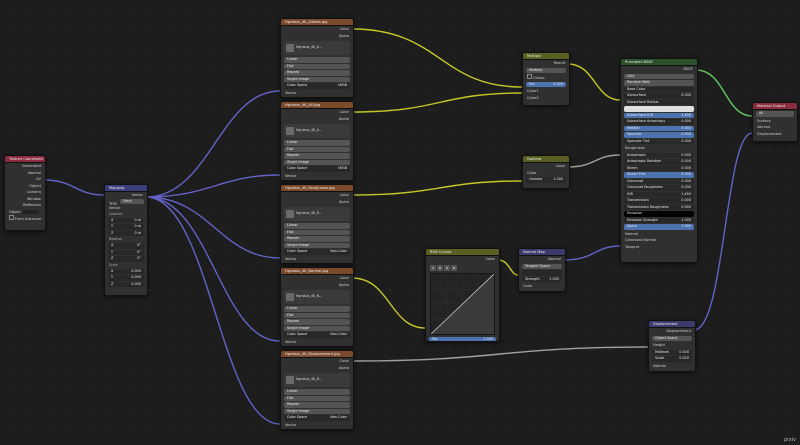  What do you see at coordinates (546, 180) in the screenshot?
I see `gamma-field: Gamma 1.000` at bounding box center [546, 180].